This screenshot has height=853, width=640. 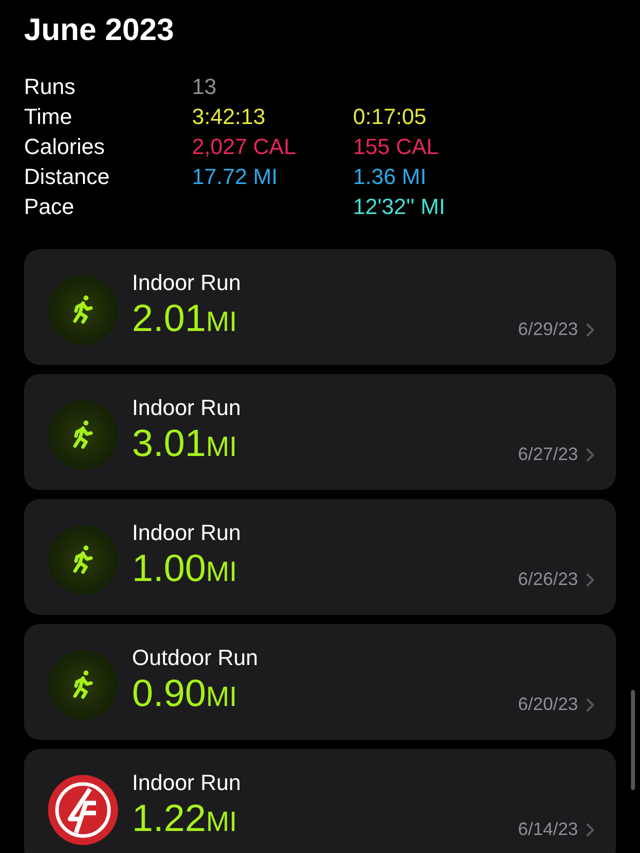 I want to click on stat-value: 2,027 CAL, so click(x=244, y=147).